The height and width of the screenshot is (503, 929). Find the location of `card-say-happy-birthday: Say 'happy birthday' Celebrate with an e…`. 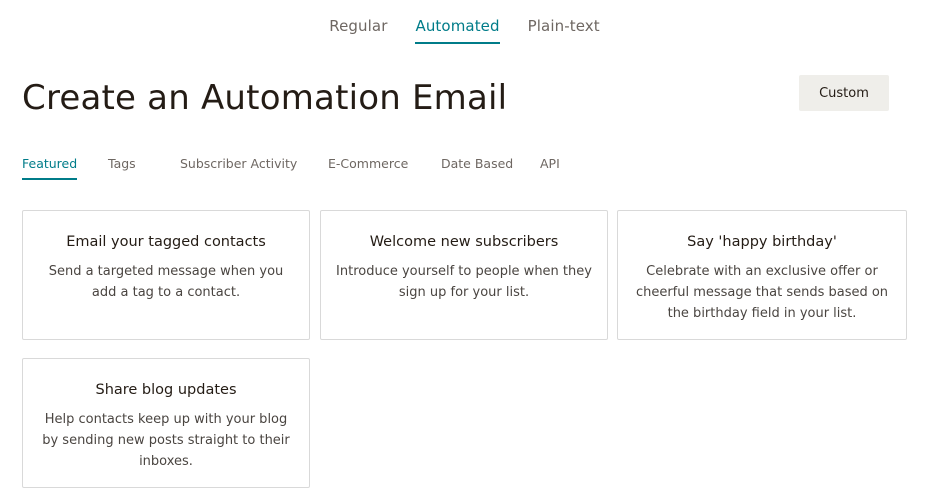

card-say-happy-birthday: Say 'happy birthday' Celebrate with an e… is located at coordinates (762, 275).